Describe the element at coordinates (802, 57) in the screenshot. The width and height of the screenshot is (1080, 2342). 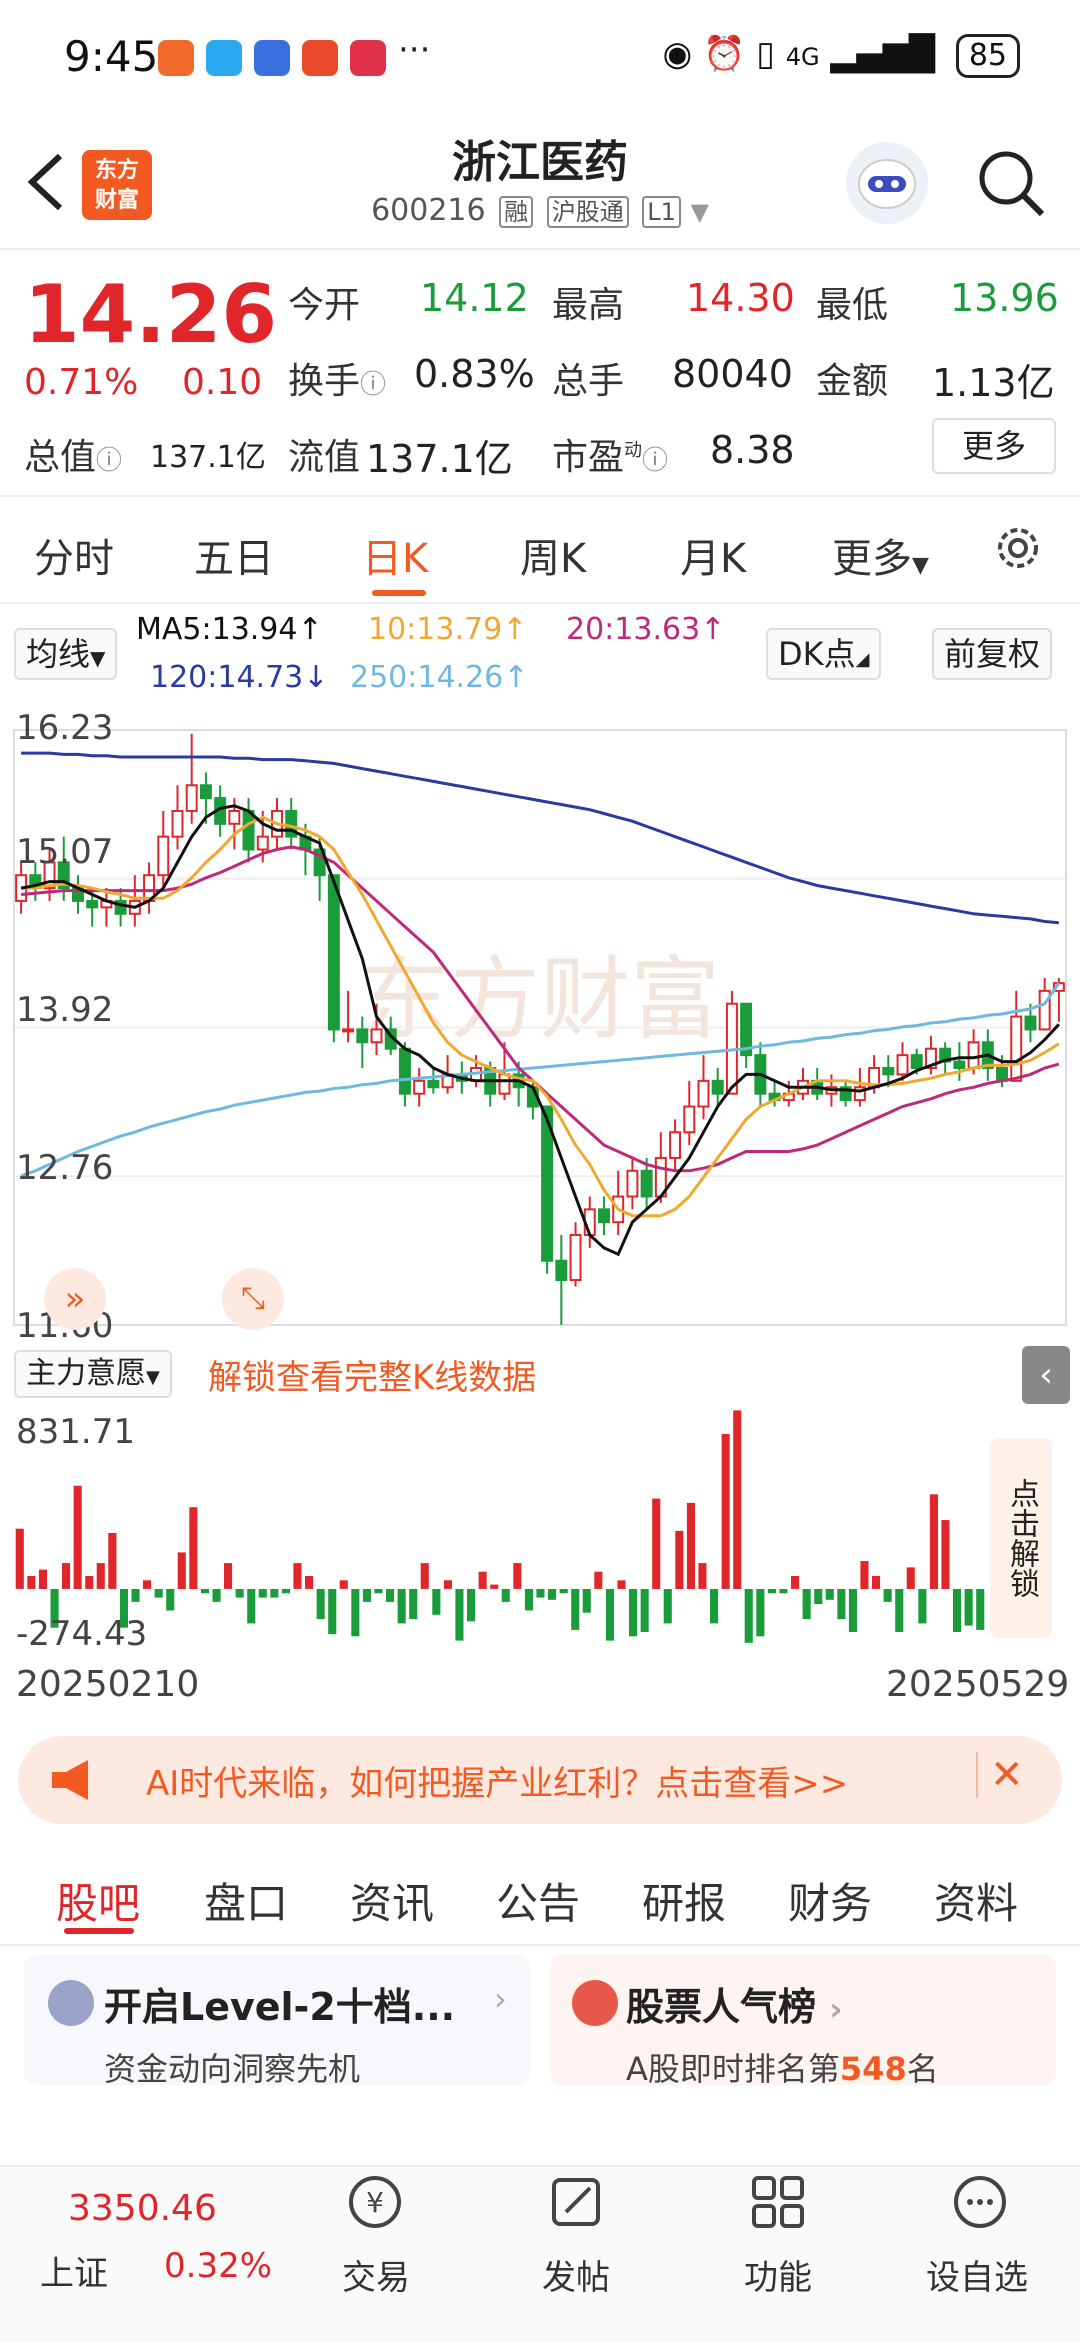
I see `network-label: 4G` at that location.